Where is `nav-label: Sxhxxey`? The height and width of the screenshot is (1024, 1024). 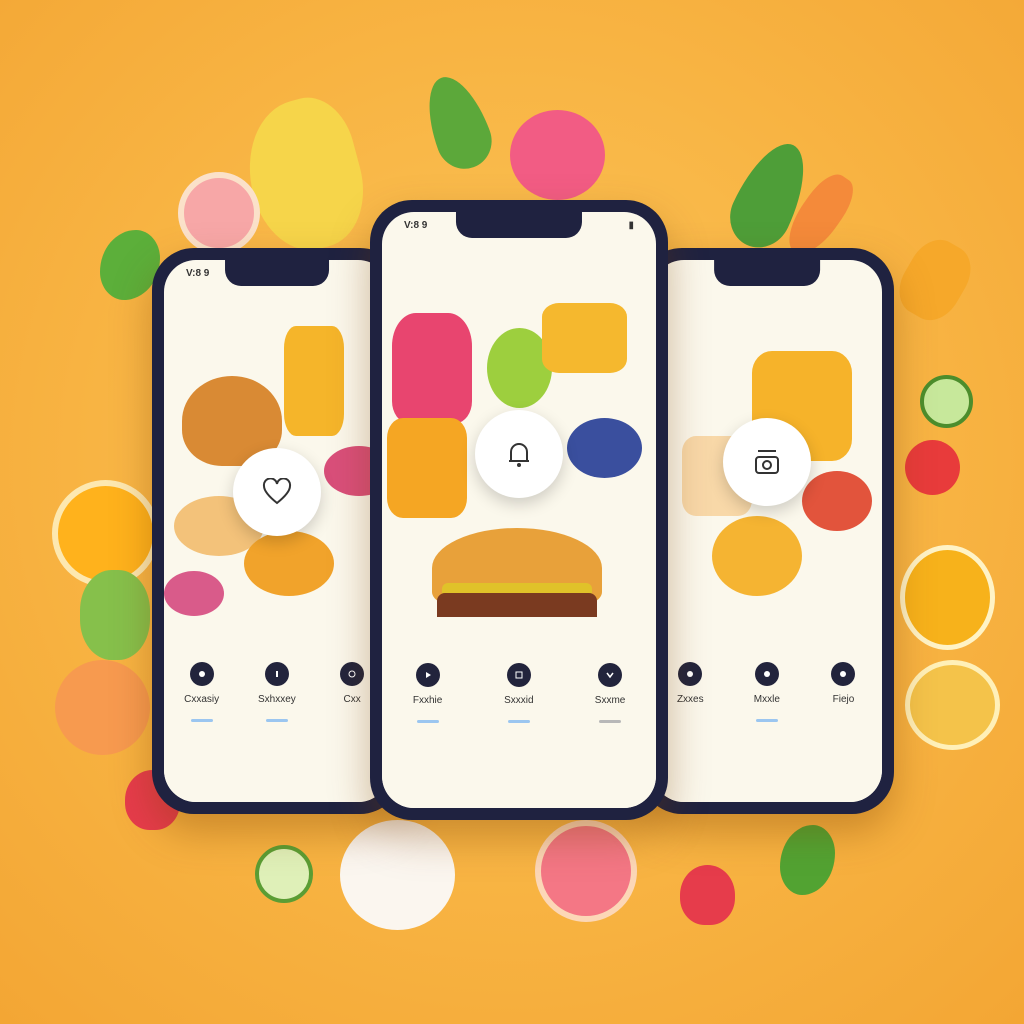 nav-label: Sxhxxey is located at coordinates (276, 699).